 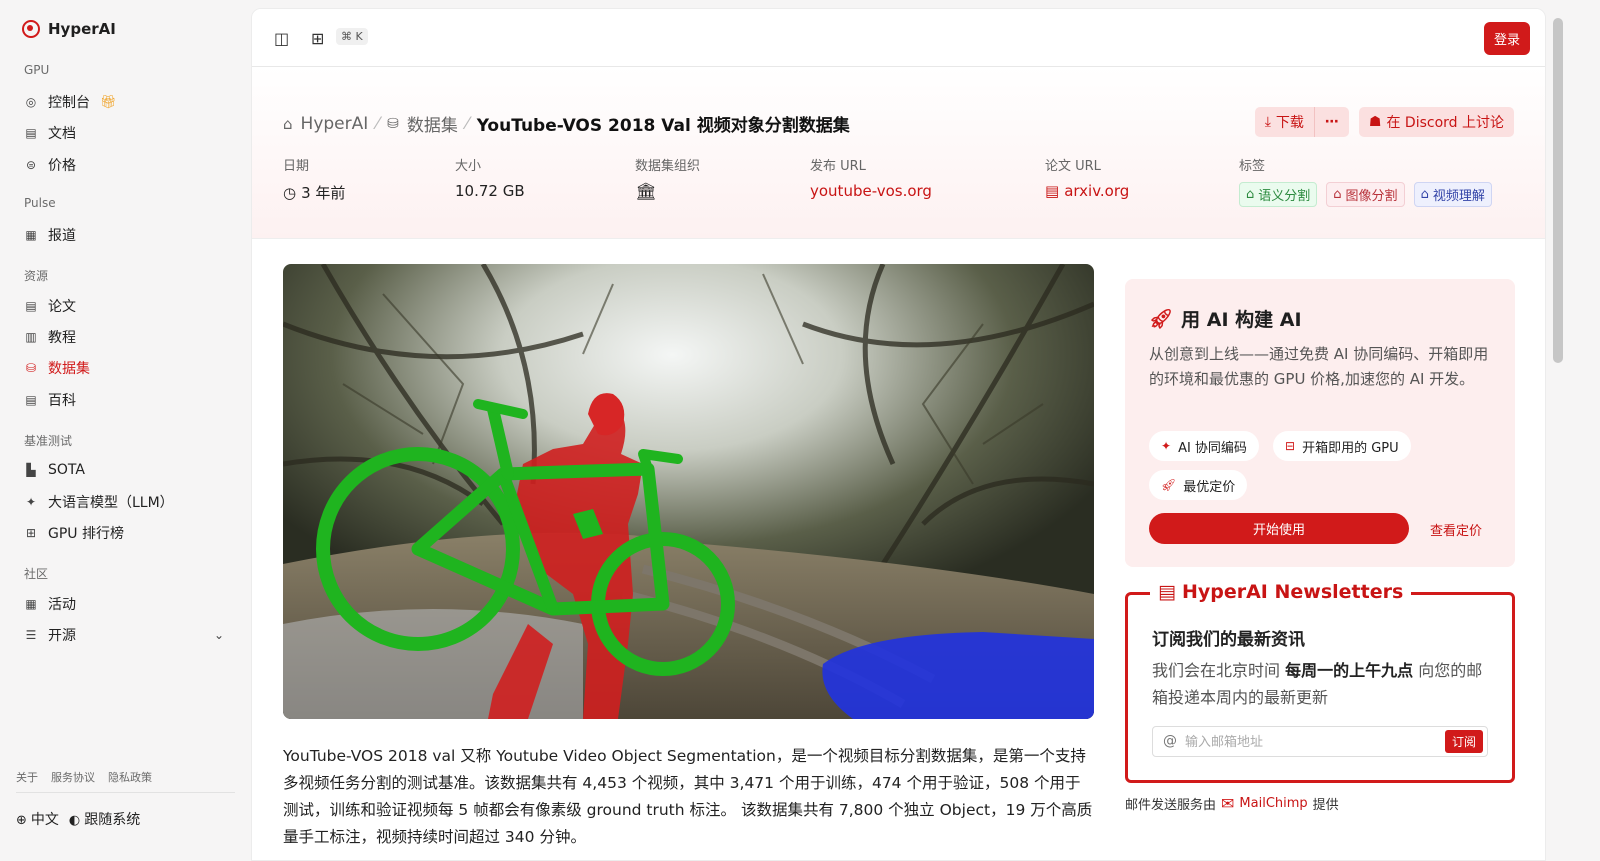 What do you see at coordinates (73, 777) in the screenshot?
I see `footer-link-terms: 服务协议` at bounding box center [73, 777].